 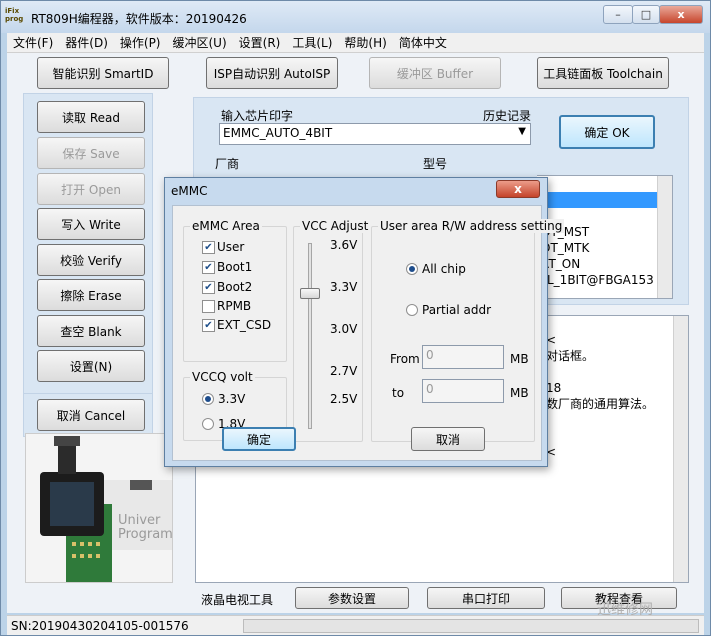 I want to click on chip-name-combobox: EMMC_AUTO_4BIT ▼, so click(x=375, y=134).